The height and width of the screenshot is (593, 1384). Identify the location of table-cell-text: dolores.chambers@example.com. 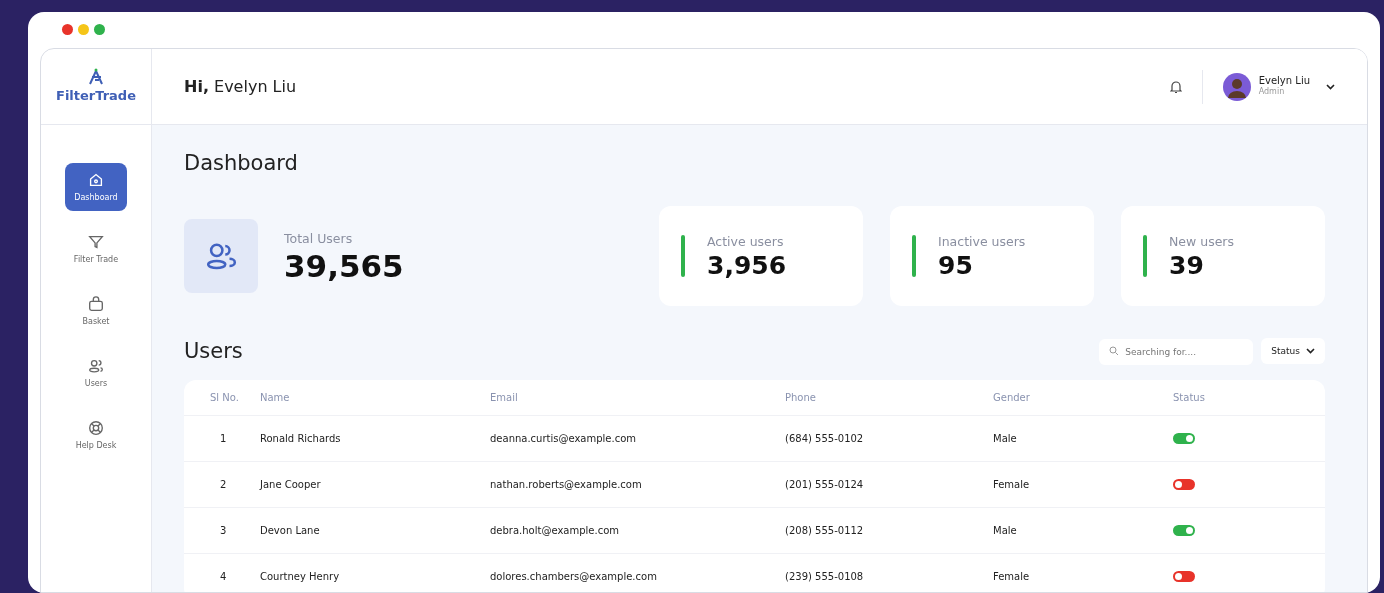
(574, 576).